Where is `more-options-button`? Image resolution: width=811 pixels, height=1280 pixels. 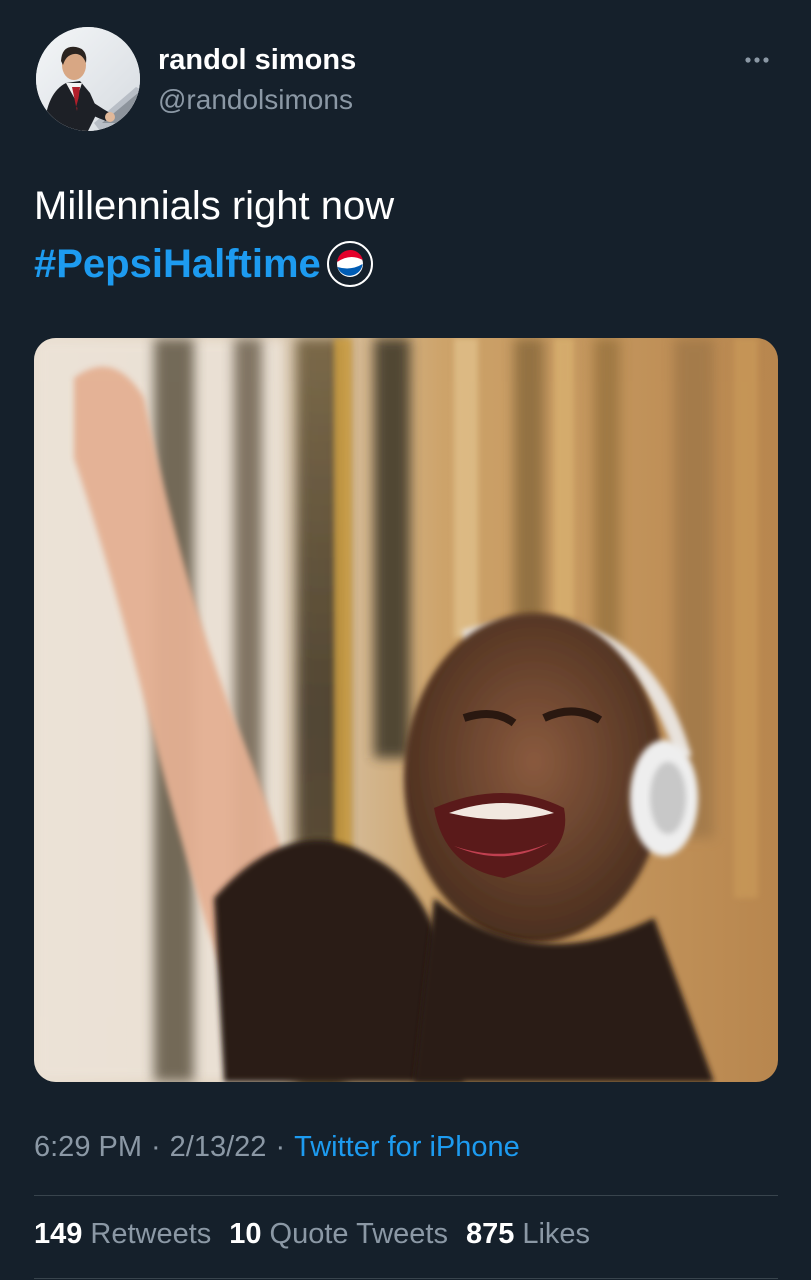
more-options-button is located at coordinates (757, 60).